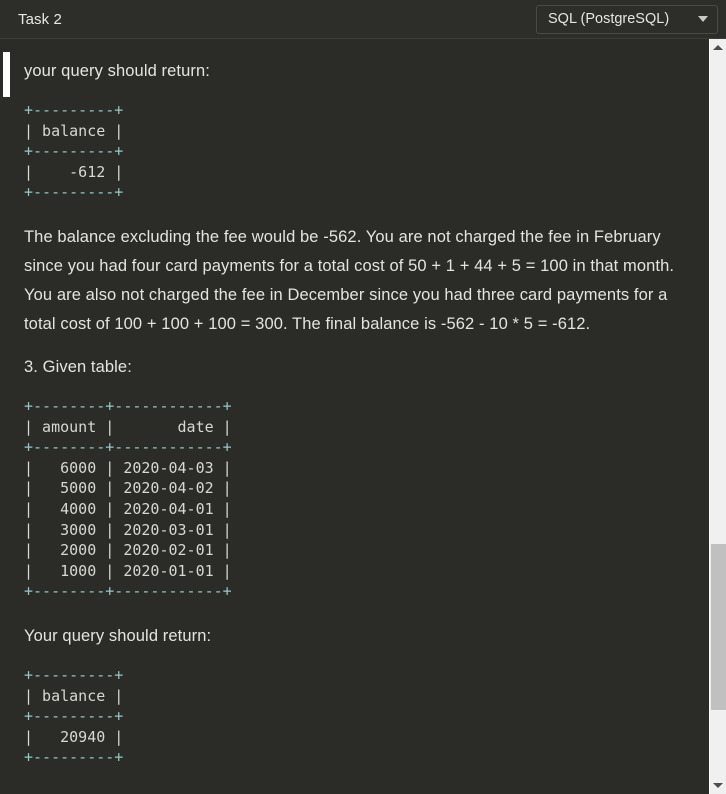 This screenshot has height=794, width=726. I want to click on scroll-down-button, so click(718, 785).